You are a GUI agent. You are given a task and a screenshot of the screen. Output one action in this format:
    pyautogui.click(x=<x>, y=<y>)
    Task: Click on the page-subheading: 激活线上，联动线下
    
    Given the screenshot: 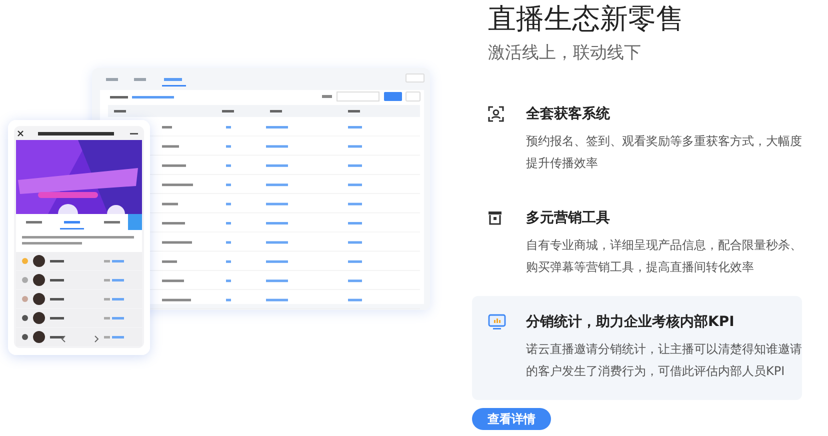 What is the action you would take?
    pyautogui.click(x=564, y=53)
    